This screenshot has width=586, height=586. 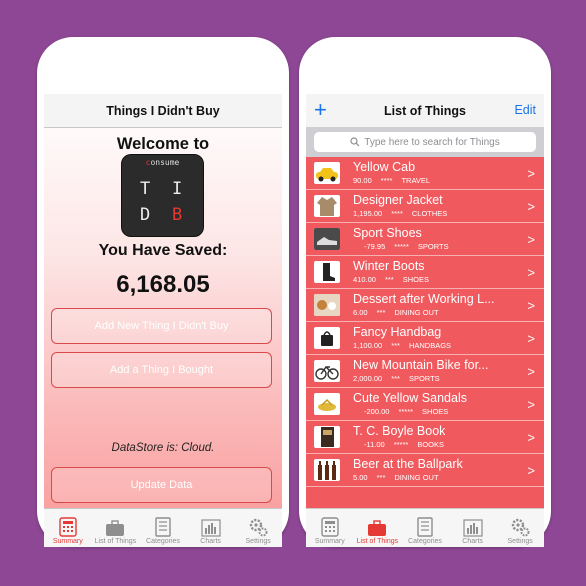 What do you see at coordinates (163, 448) in the screenshot?
I see `datastore-status: DataStore is: Cloud.` at bounding box center [163, 448].